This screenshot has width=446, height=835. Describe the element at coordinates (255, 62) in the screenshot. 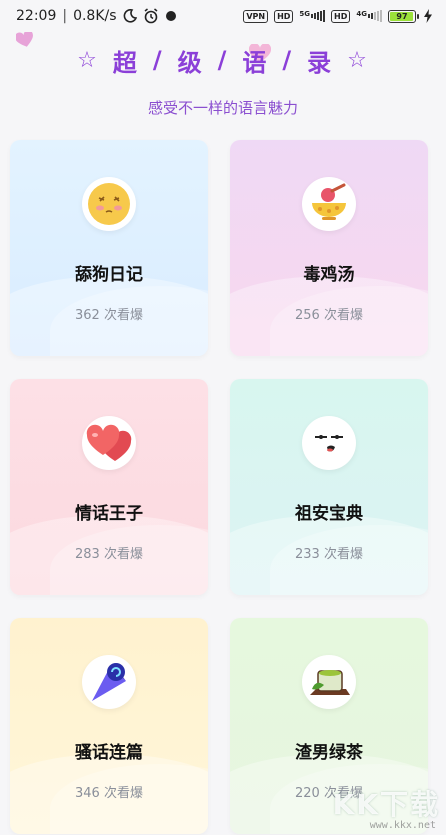

I see `title-char: 语` at that location.